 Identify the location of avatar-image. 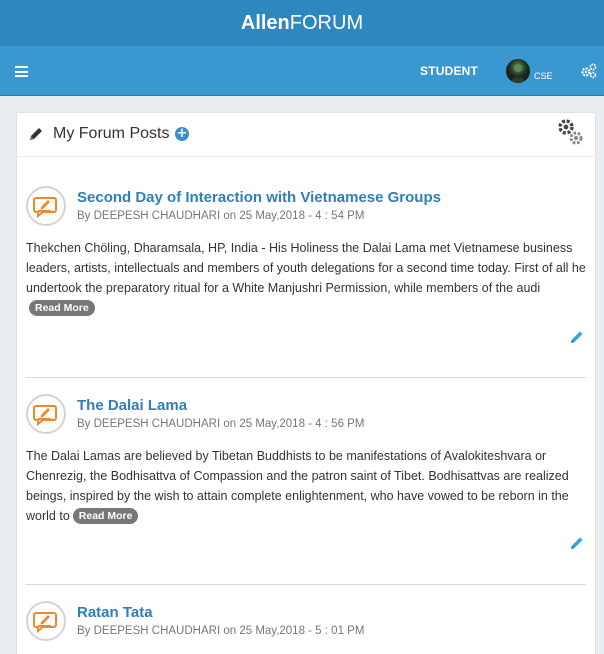
(518, 73).